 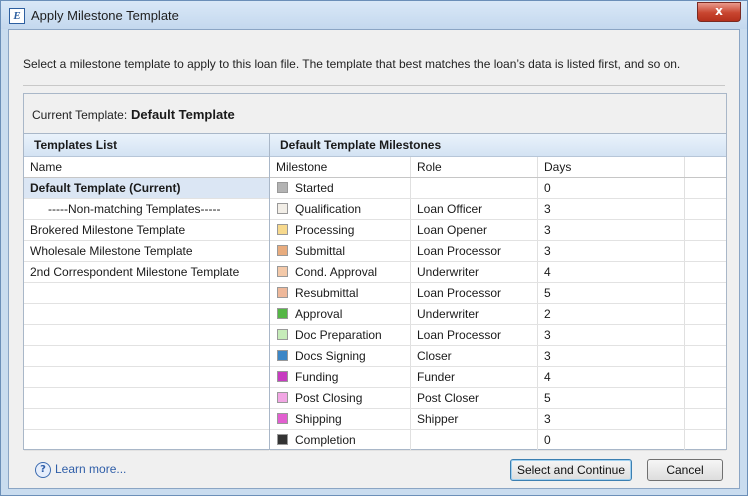 What do you see at coordinates (134, 209) in the screenshot?
I see `template-item-label: -----Non-matching Templates-----` at bounding box center [134, 209].